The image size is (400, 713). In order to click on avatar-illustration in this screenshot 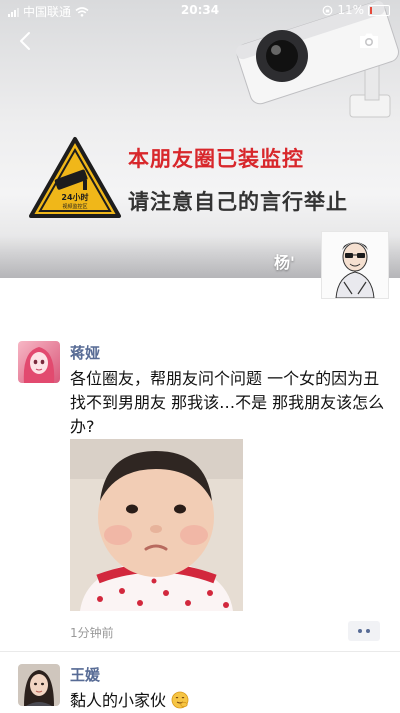, I will do `click(39, 362)`.